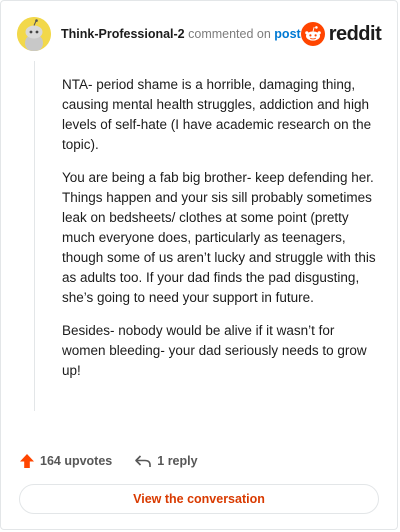 This screenshot has height=532, width=400. I want to click on upvote-button: 164 upvotes, so click(65, 461).